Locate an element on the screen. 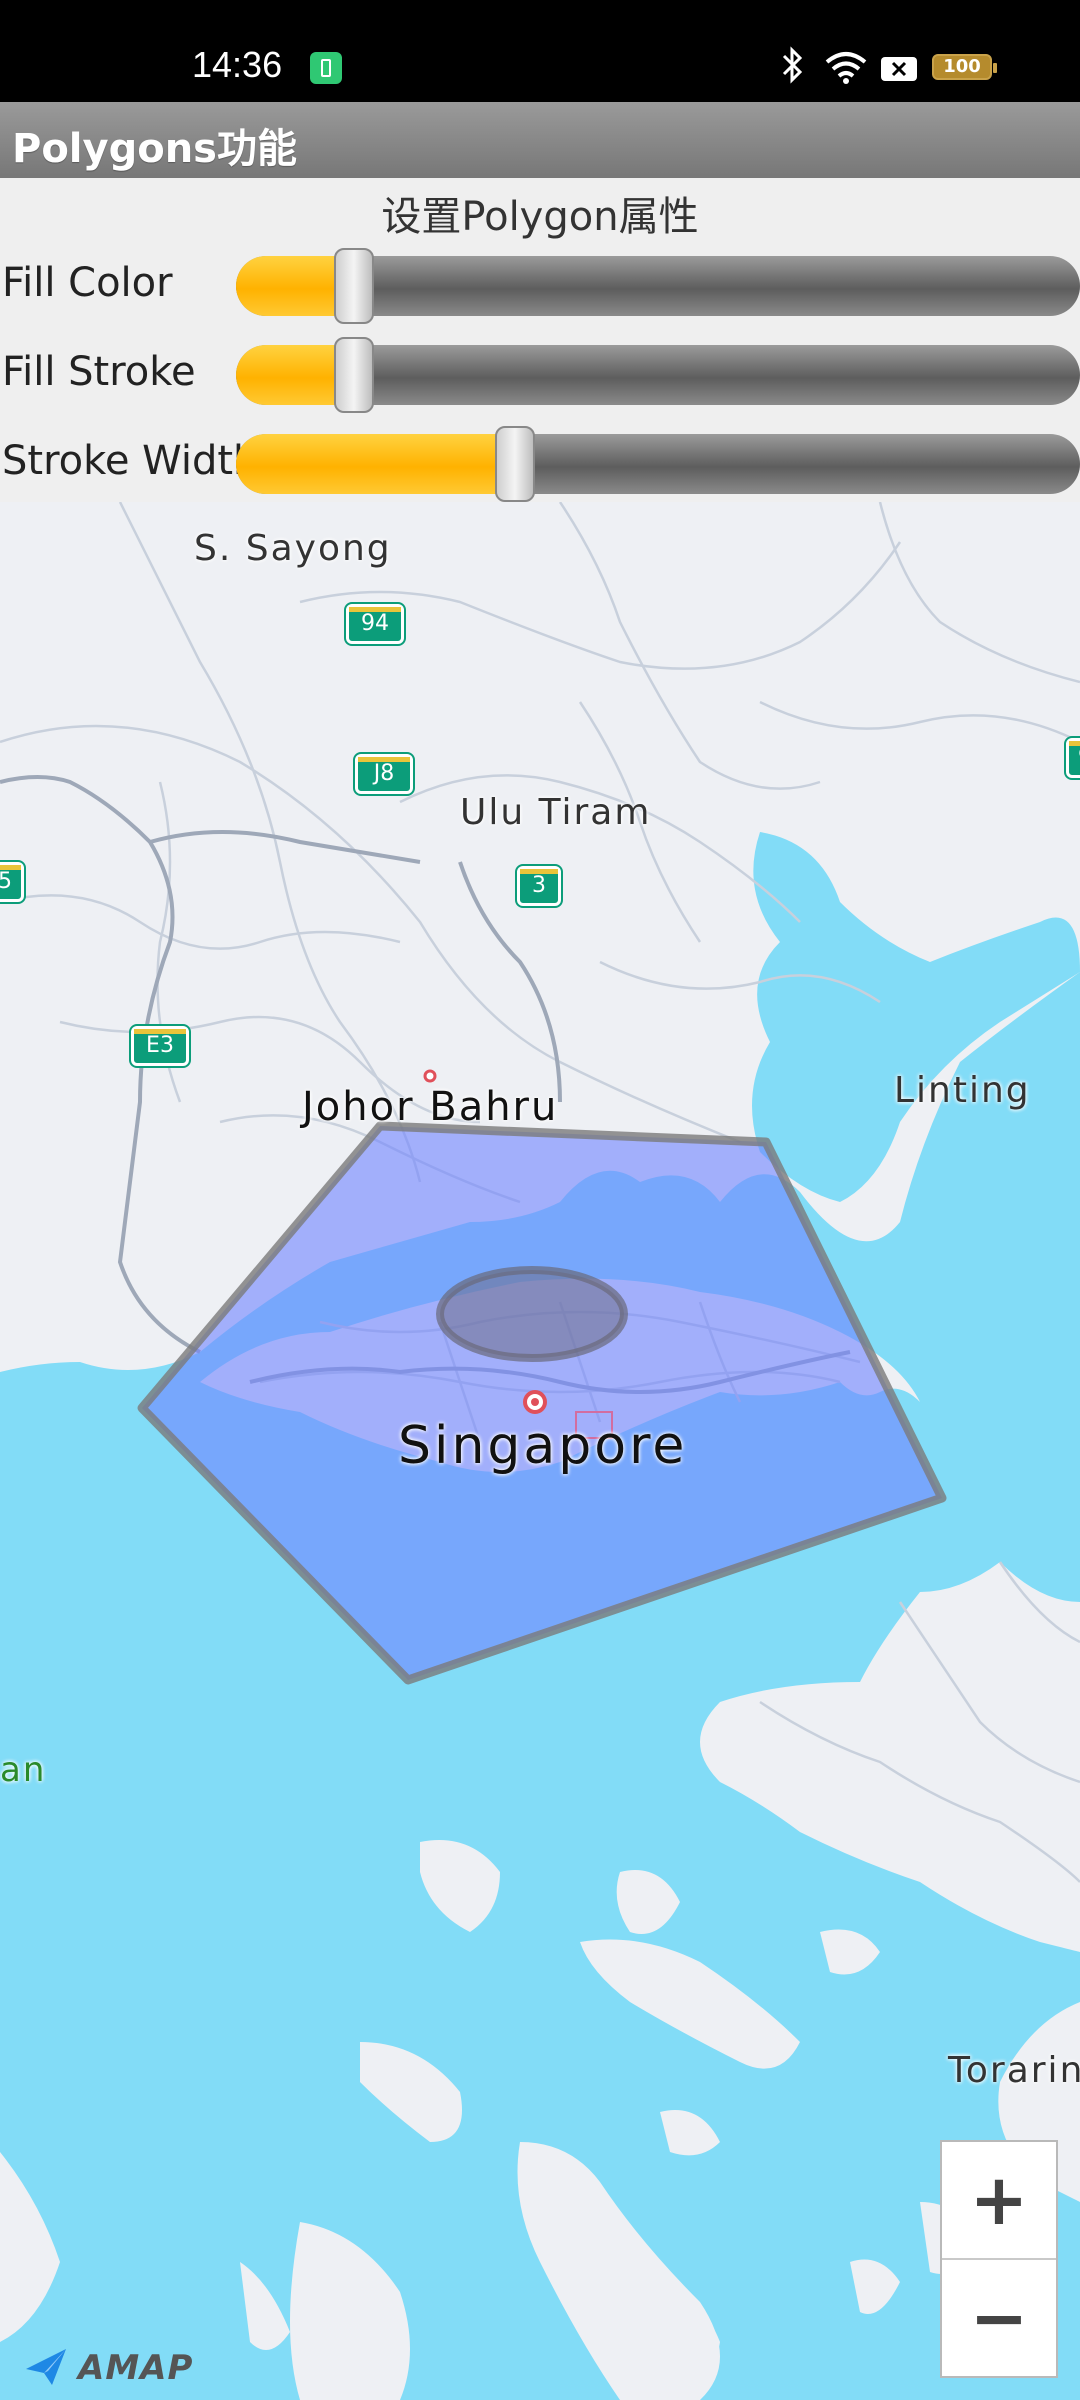  map-label-linting: Linting is located at coordinates (962, 1090).